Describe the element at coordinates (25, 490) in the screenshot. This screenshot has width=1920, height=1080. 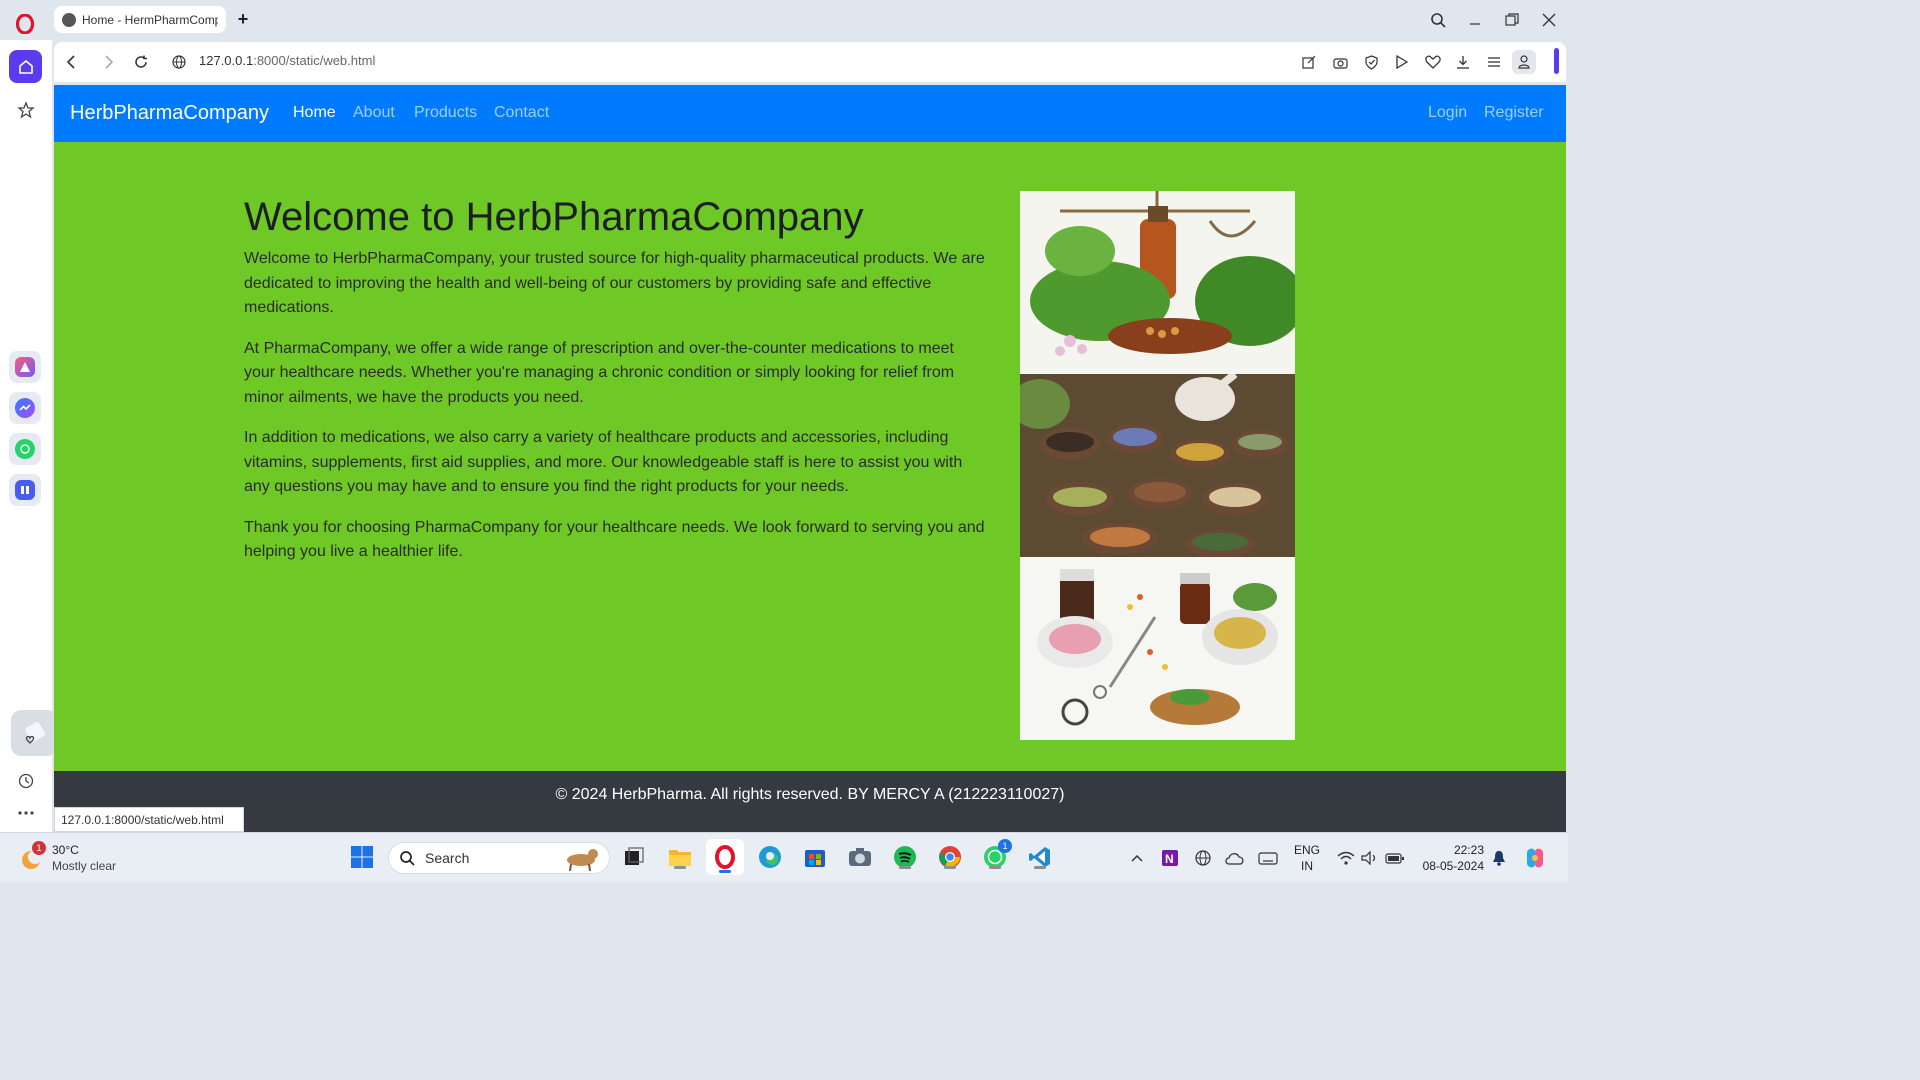
I see `music-player-icon` at that location.